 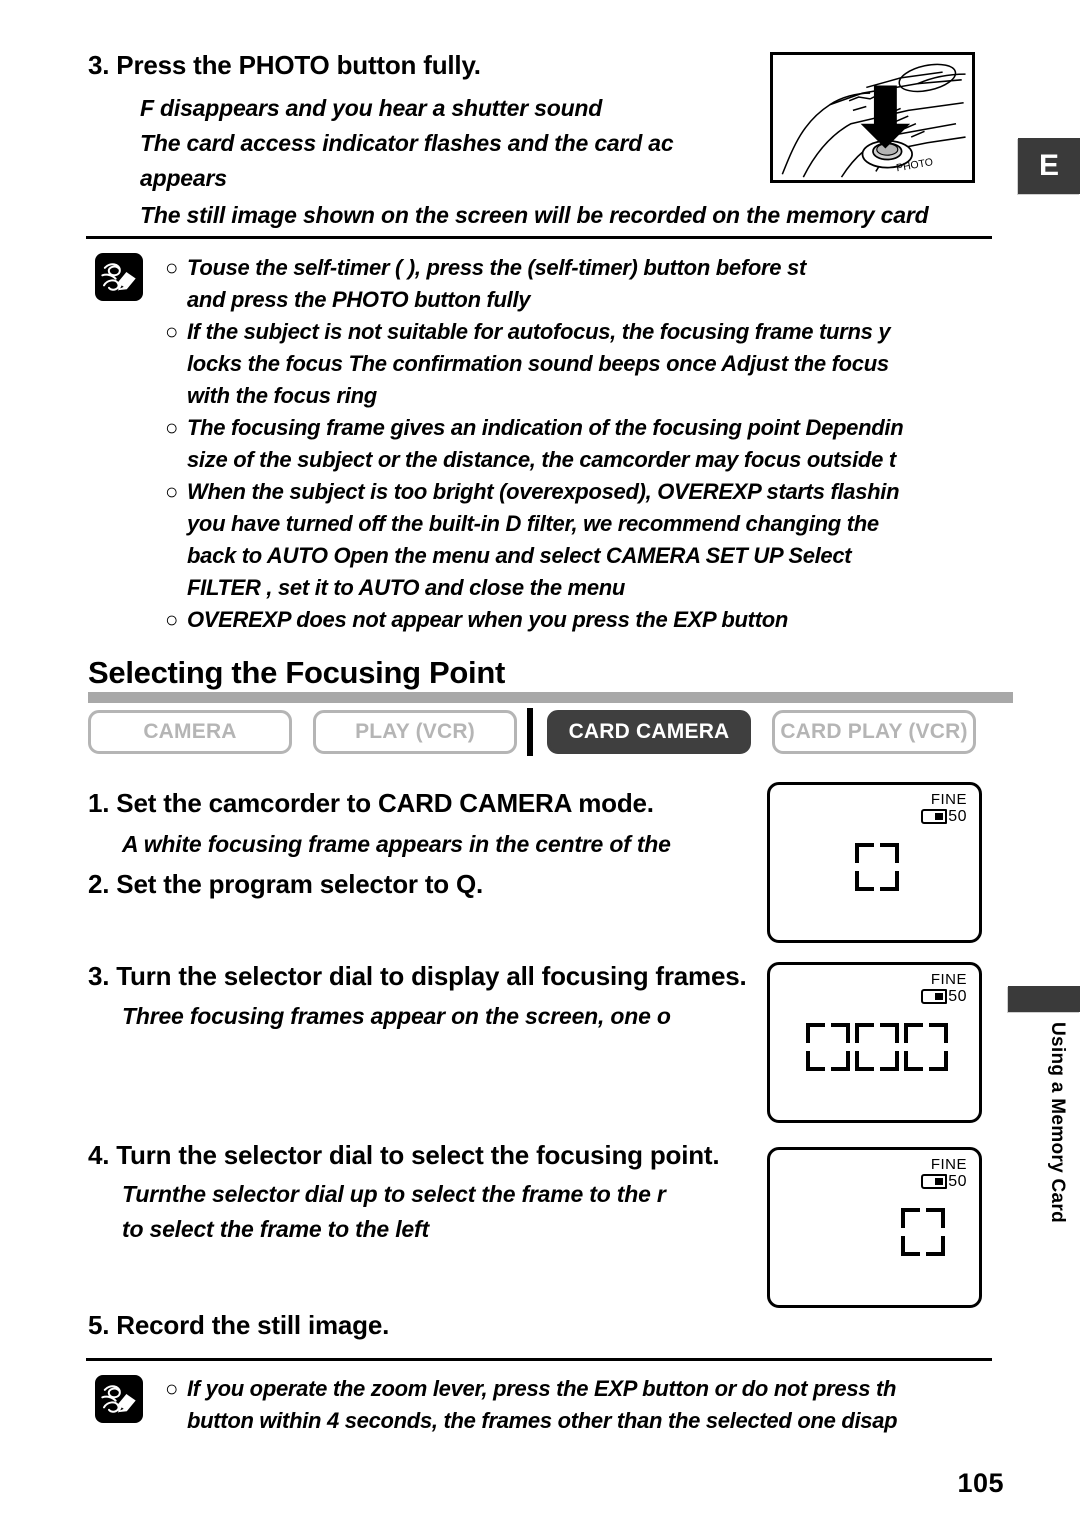 What do you see at coordinates (874, 732) in the screenshot?
I see `mode-button-card-play-vcr: CARD PLAY (VCR)` at bounding box center [874, 732].